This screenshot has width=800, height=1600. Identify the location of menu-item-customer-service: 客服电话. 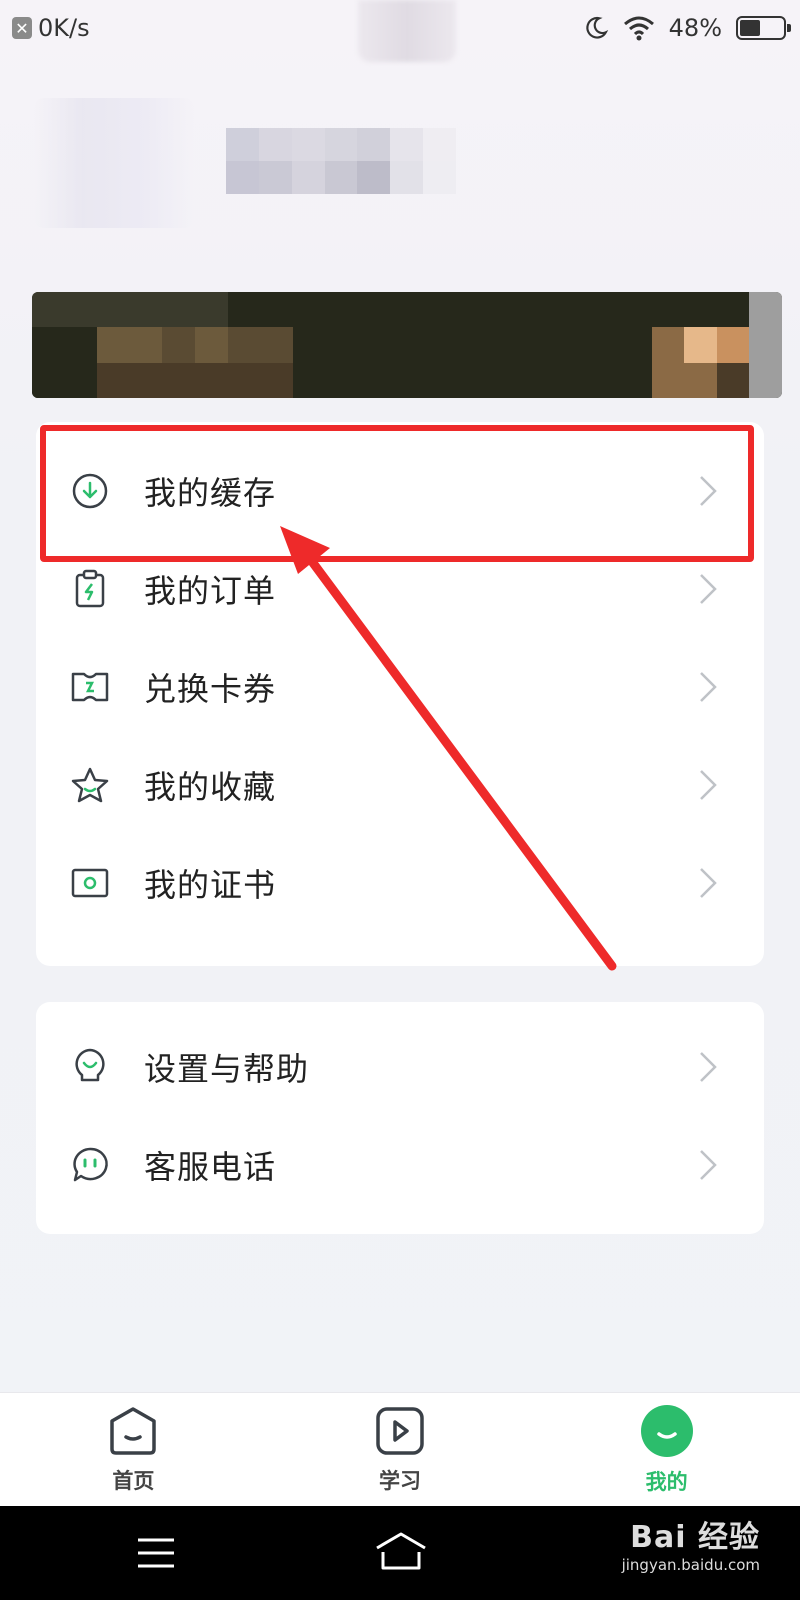
(400, 1165).